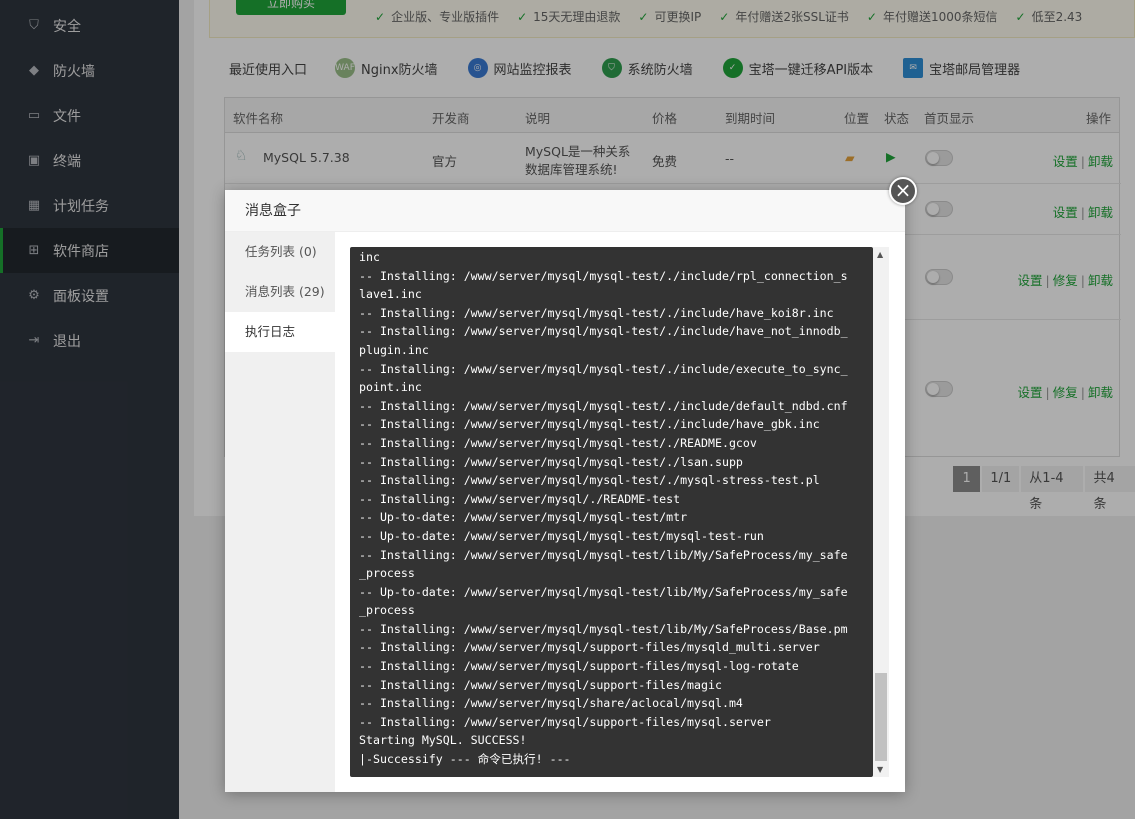  What do you see at coordinates (881, 717) in the screenshot?
I see `scroll-thumb` at bounding box center [881, 717].